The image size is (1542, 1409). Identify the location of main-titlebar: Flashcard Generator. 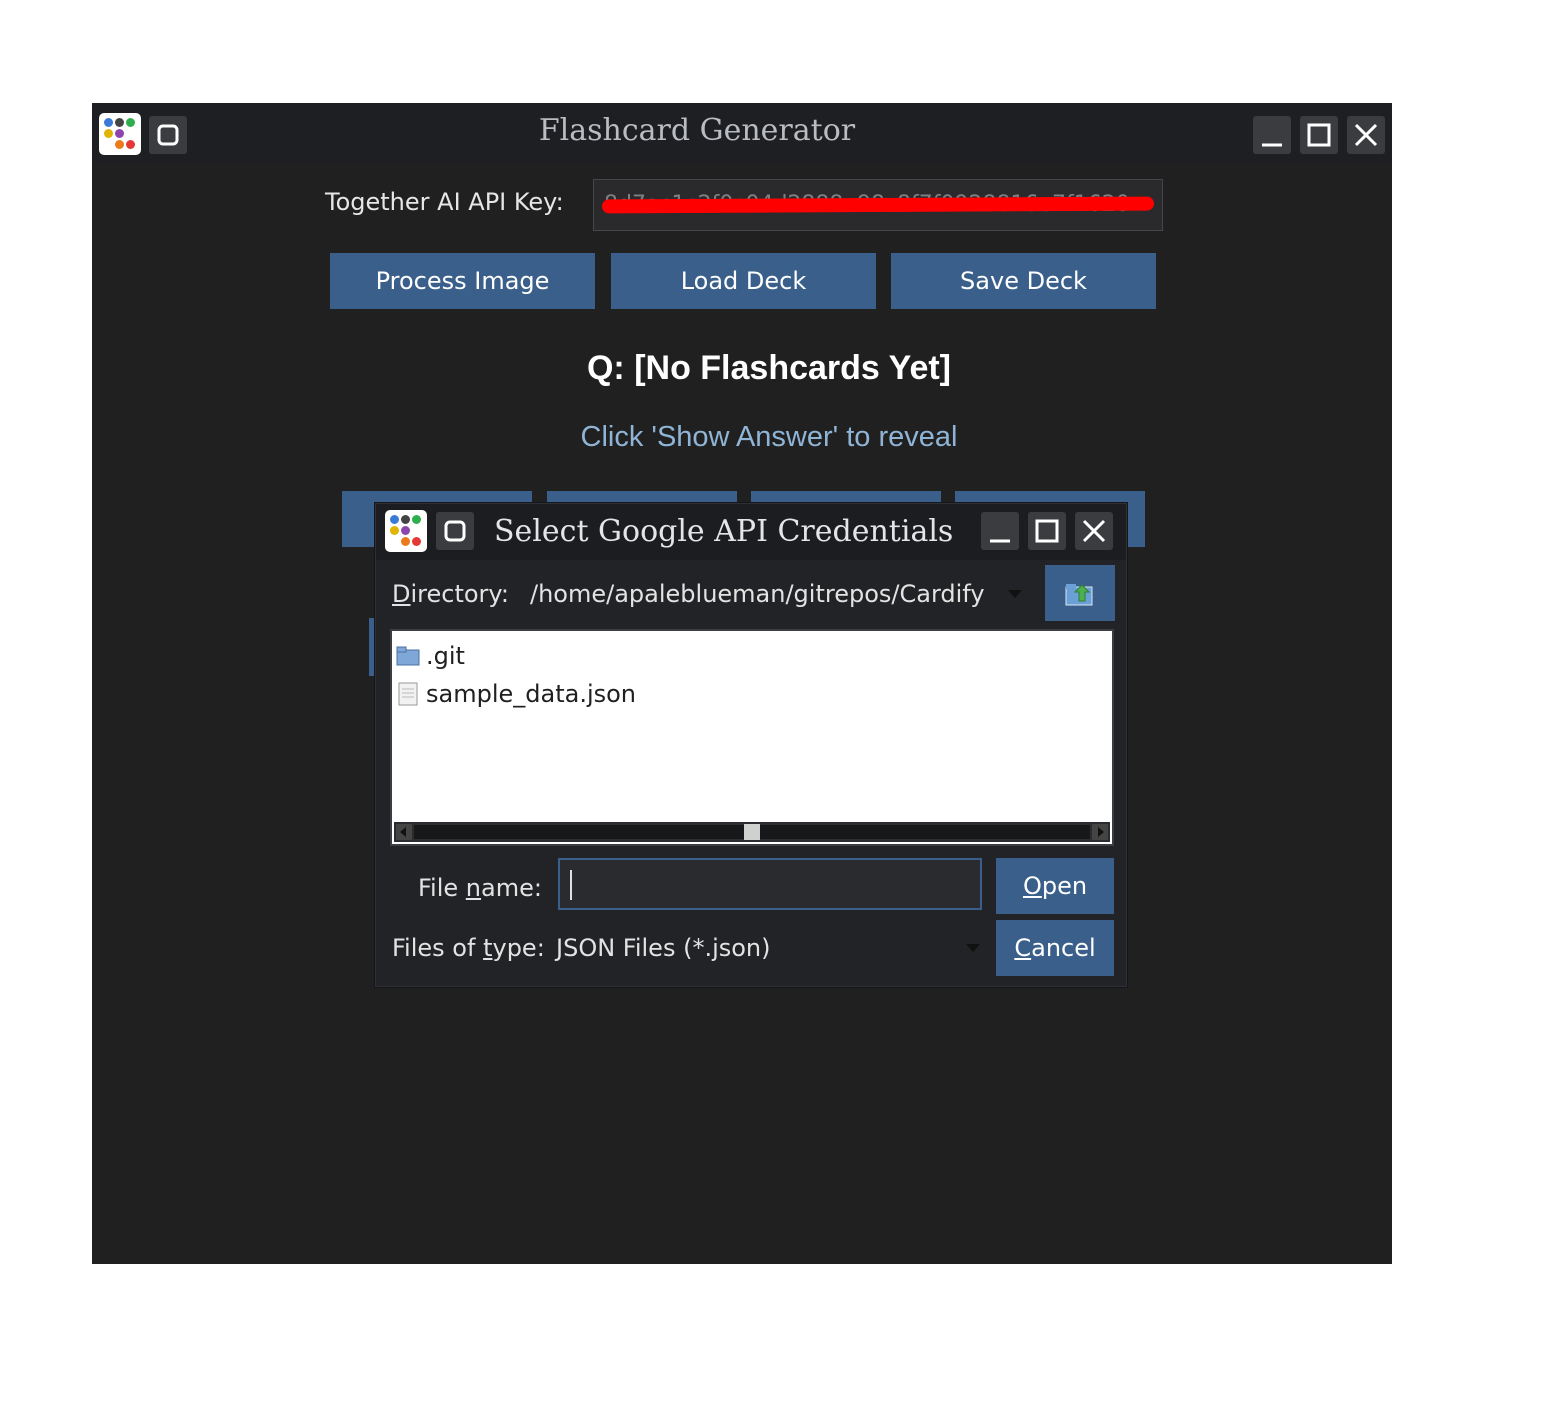
(742, 133).